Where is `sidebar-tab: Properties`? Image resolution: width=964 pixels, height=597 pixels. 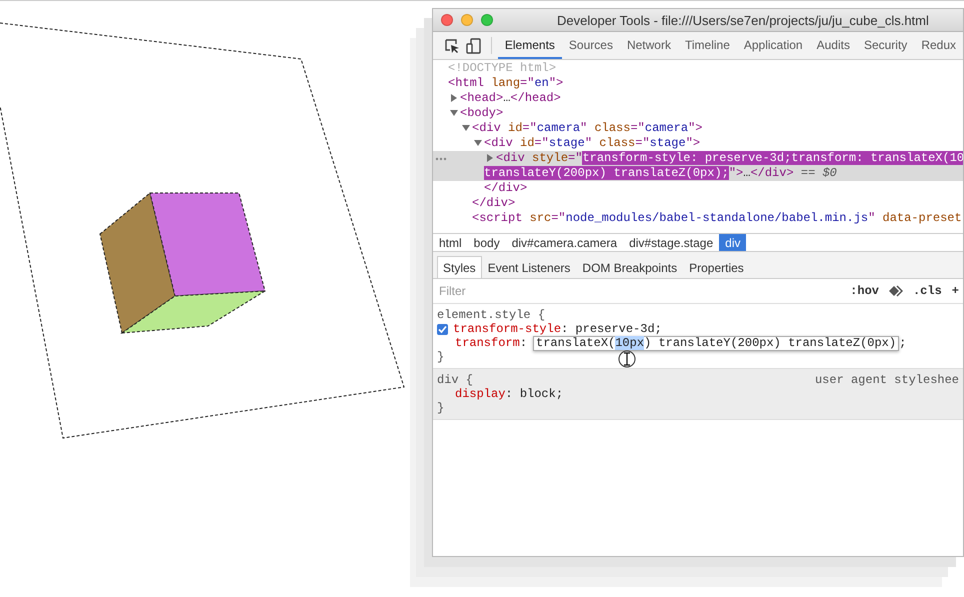 sidebar-tab: Properties is located at coordinates (716, 267).